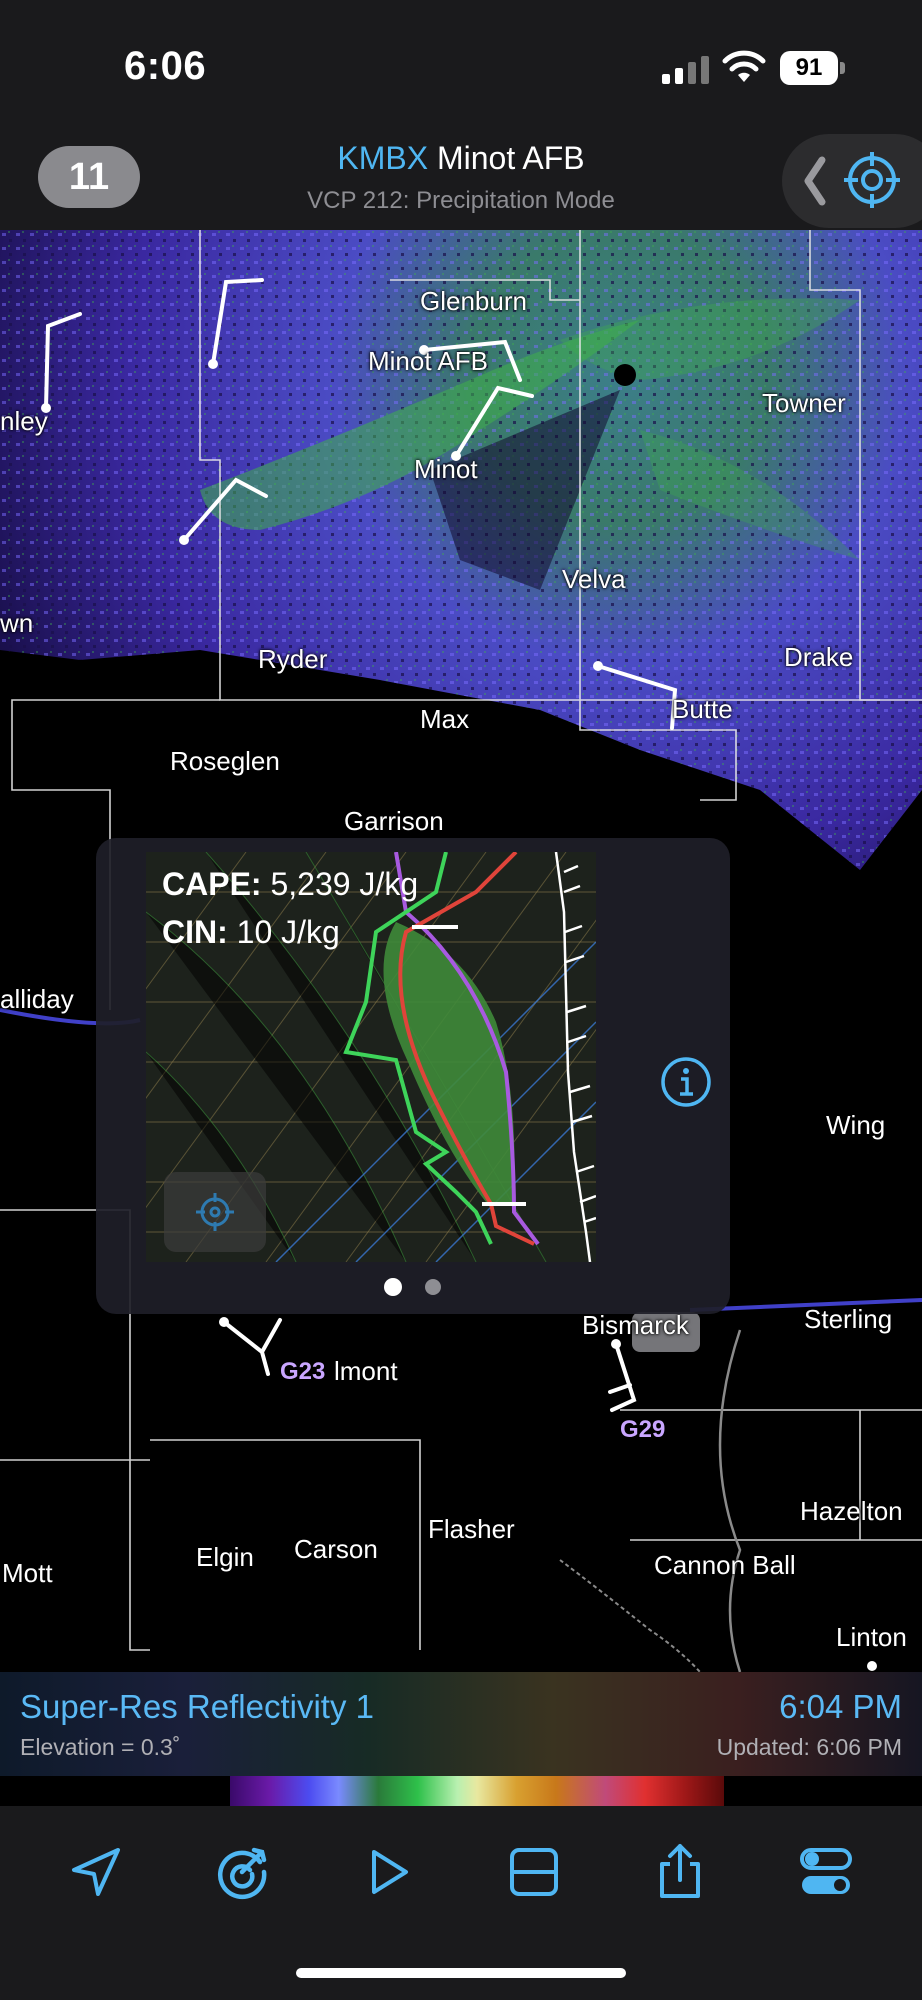 The height and width of the screenshot is (2000, 922). What do you see at coordinates (37, 999) in the screenshot?
I see `town-label: alliday` at bounding box center [37, 999].